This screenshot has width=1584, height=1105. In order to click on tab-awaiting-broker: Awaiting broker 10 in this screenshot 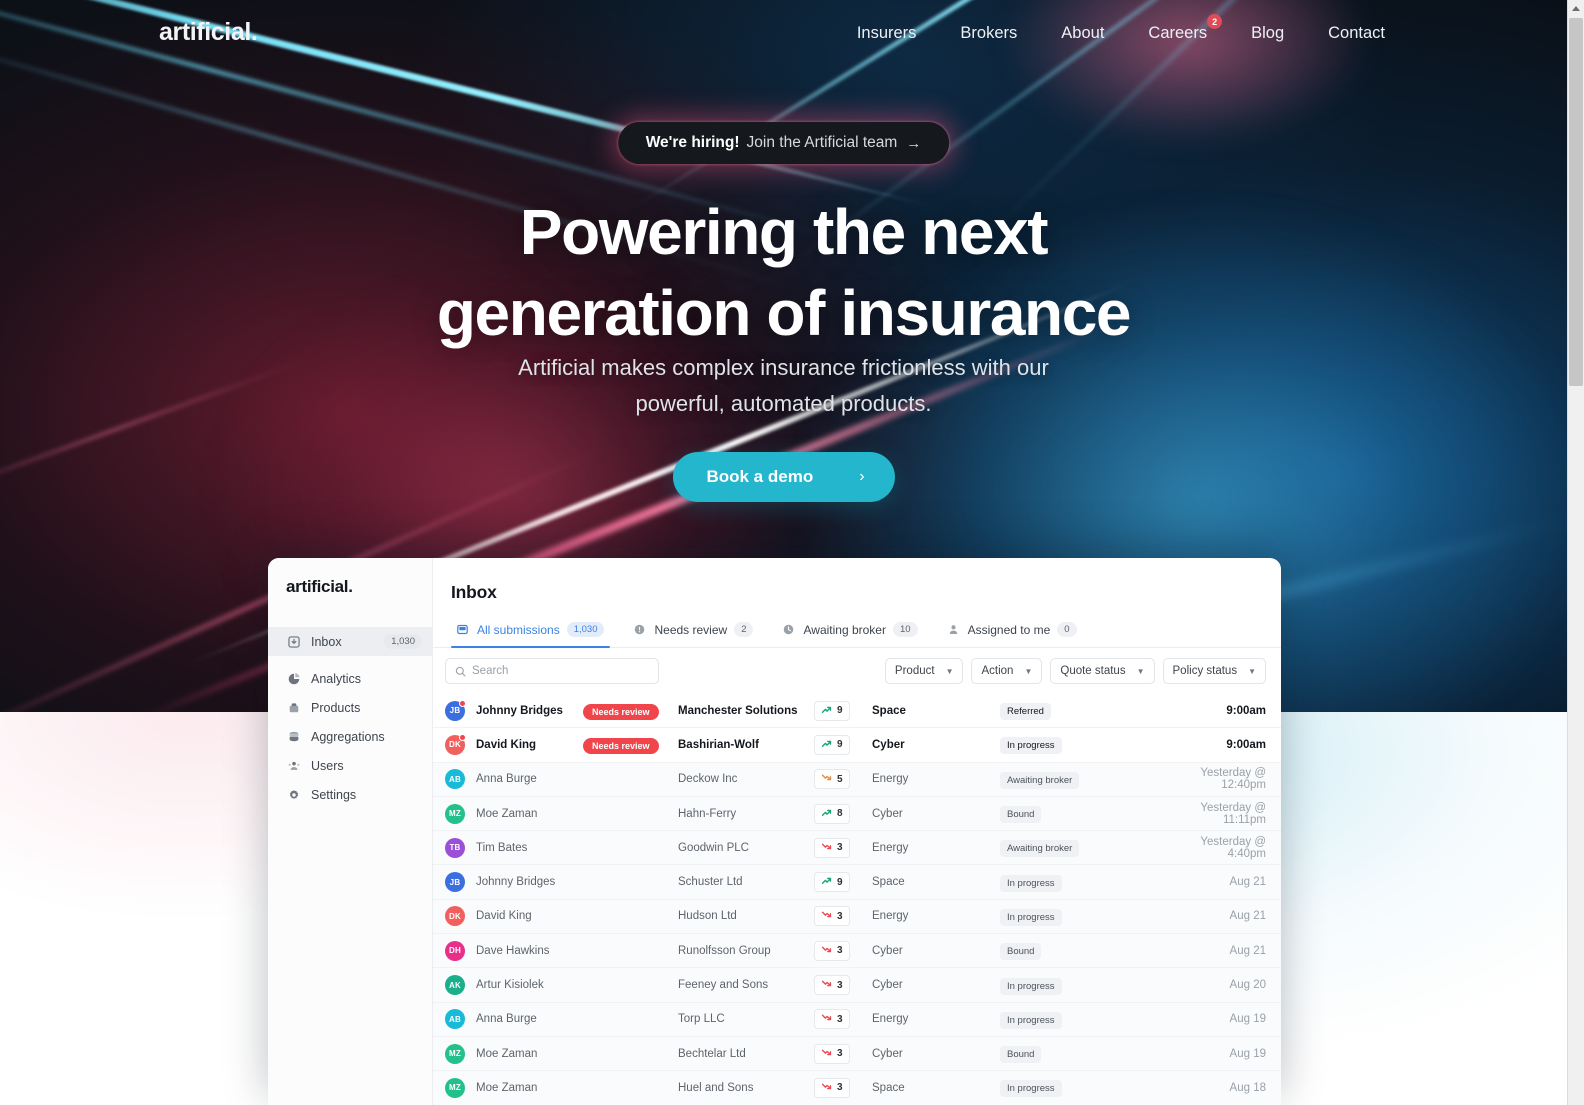, I will do `click(853, 634)`.